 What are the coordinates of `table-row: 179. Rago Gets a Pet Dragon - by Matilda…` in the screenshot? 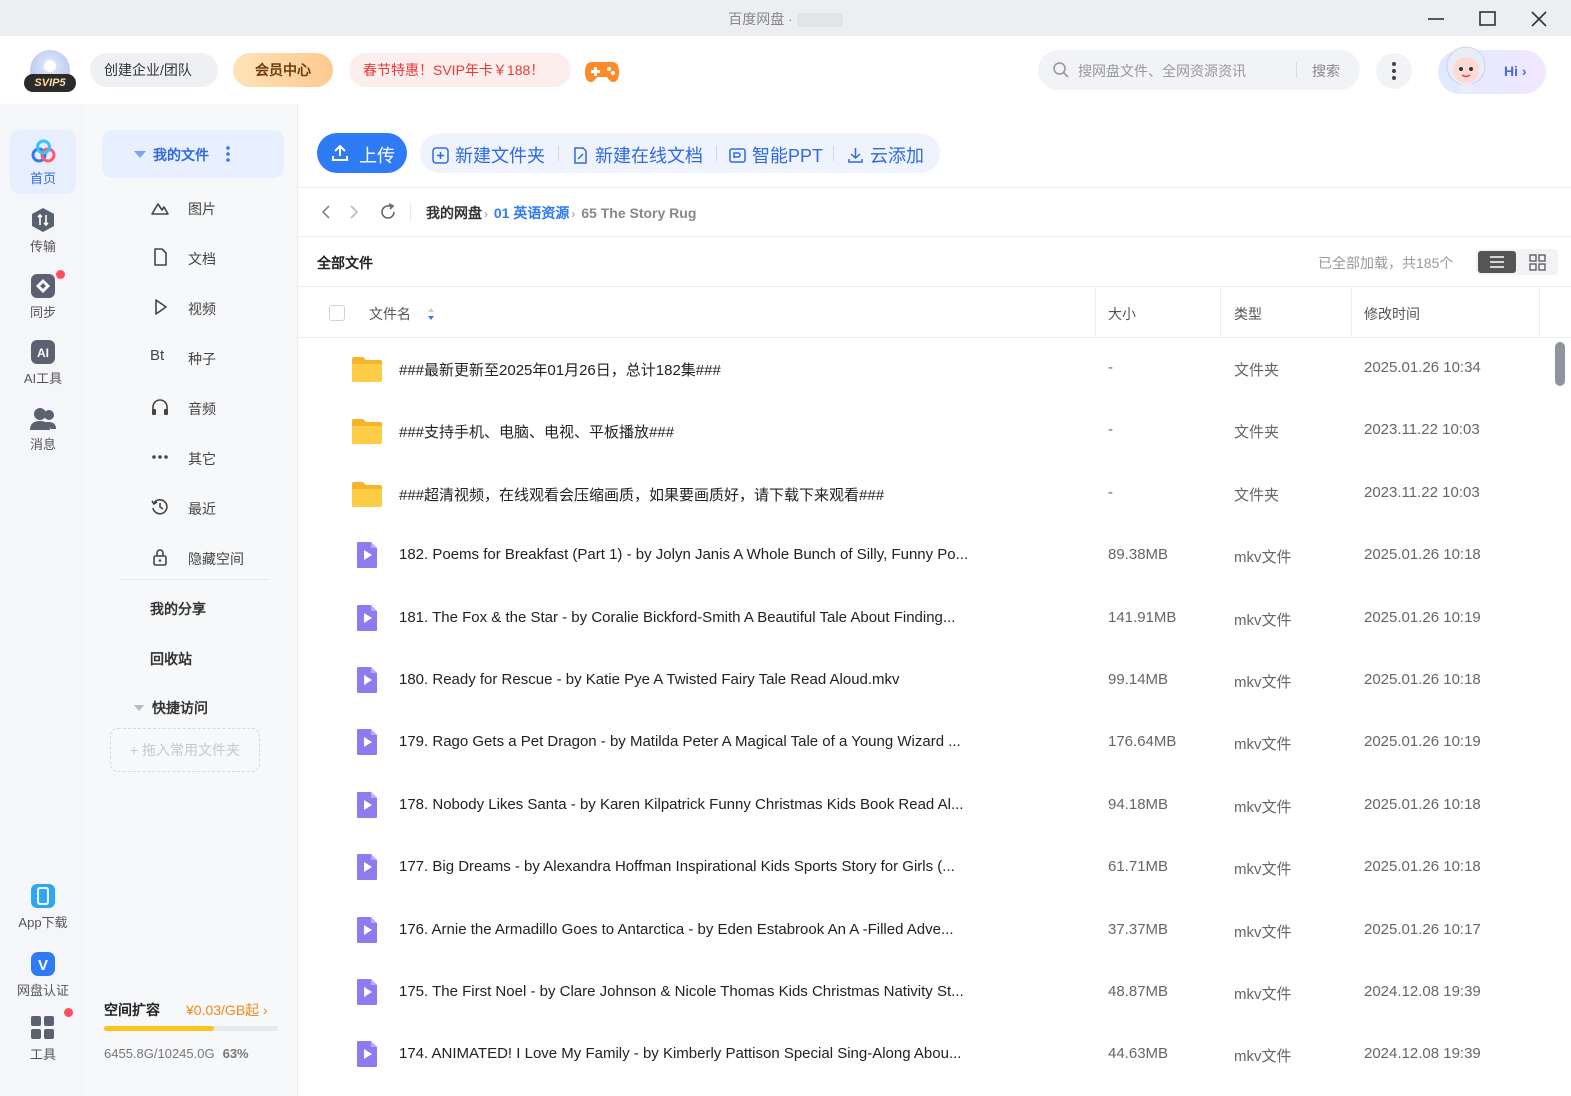 It's located at (920, 743).